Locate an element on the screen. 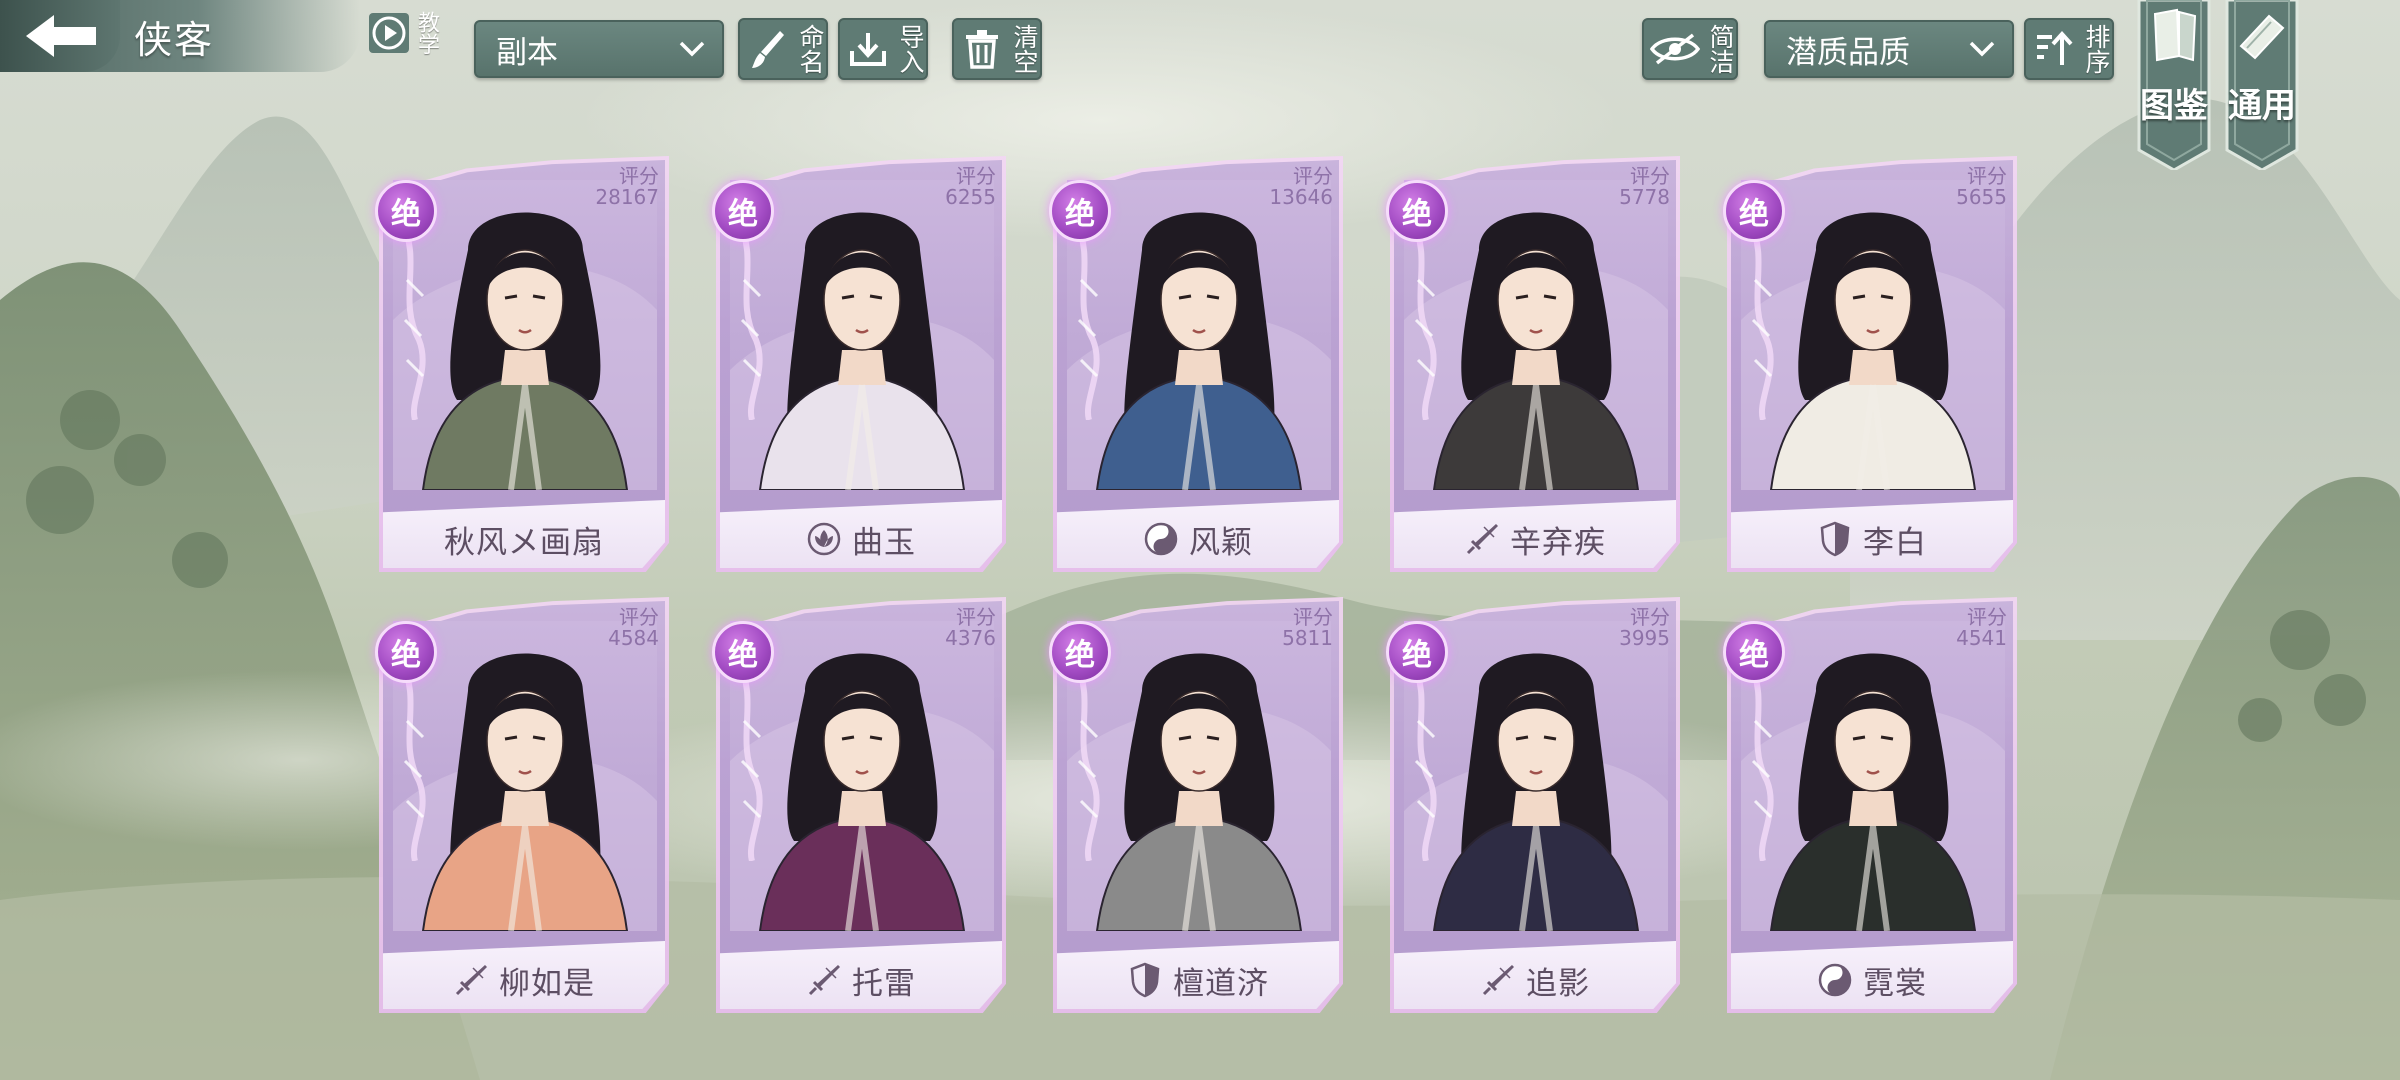 The height and width of the screenshot is (1080, 2400). sort-select: 潜质品质 is located at coordinates (1889, 49).